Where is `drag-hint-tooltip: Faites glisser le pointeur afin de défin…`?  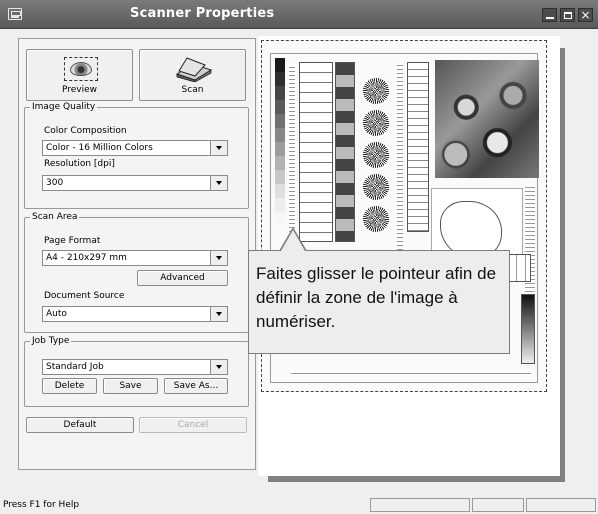
drag-hint-tooltip: Faites glisser le pointeur afin de défin… is located at coordinates (379, 302).